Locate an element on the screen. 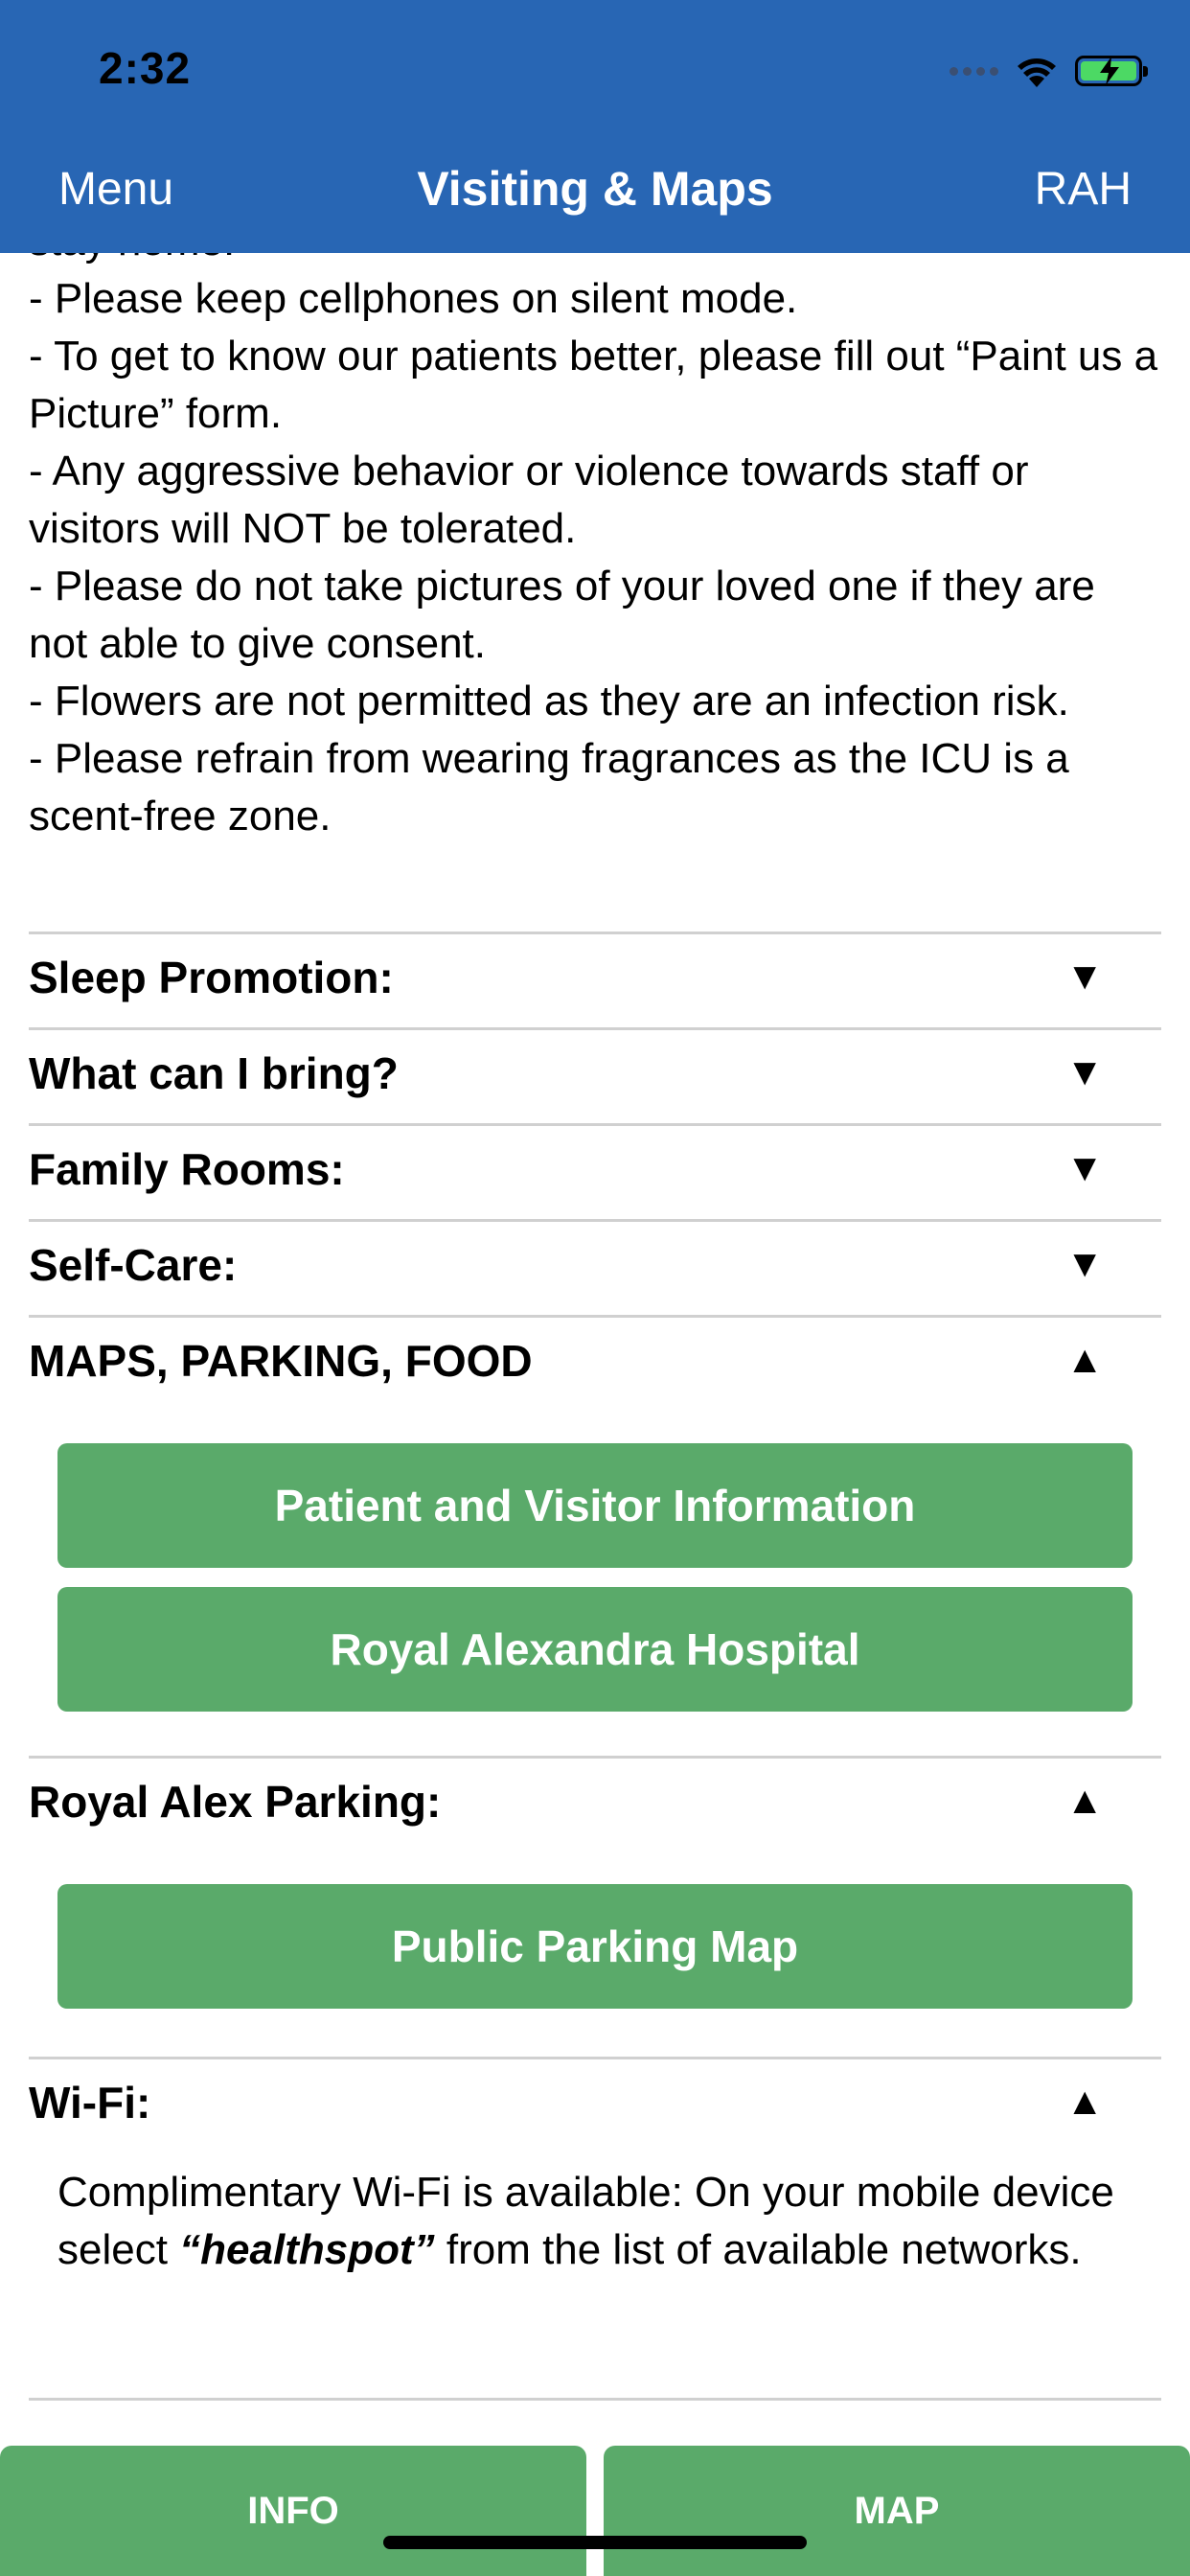 This screenshot has height=2576, width=1190. home-indicator is located at coordinates (595, 2542).